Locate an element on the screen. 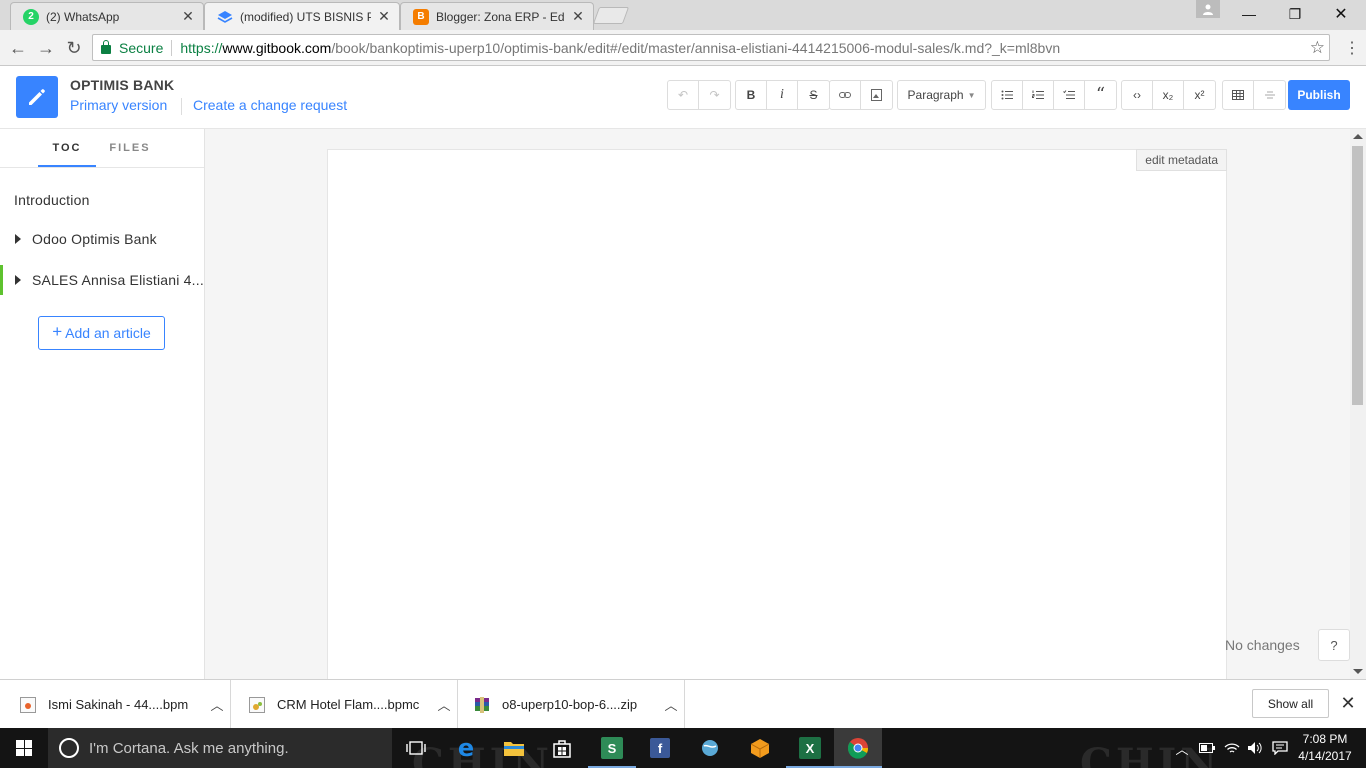 The image size is (1366, 768). globe-app-icon is located at coordinates (710, 748).